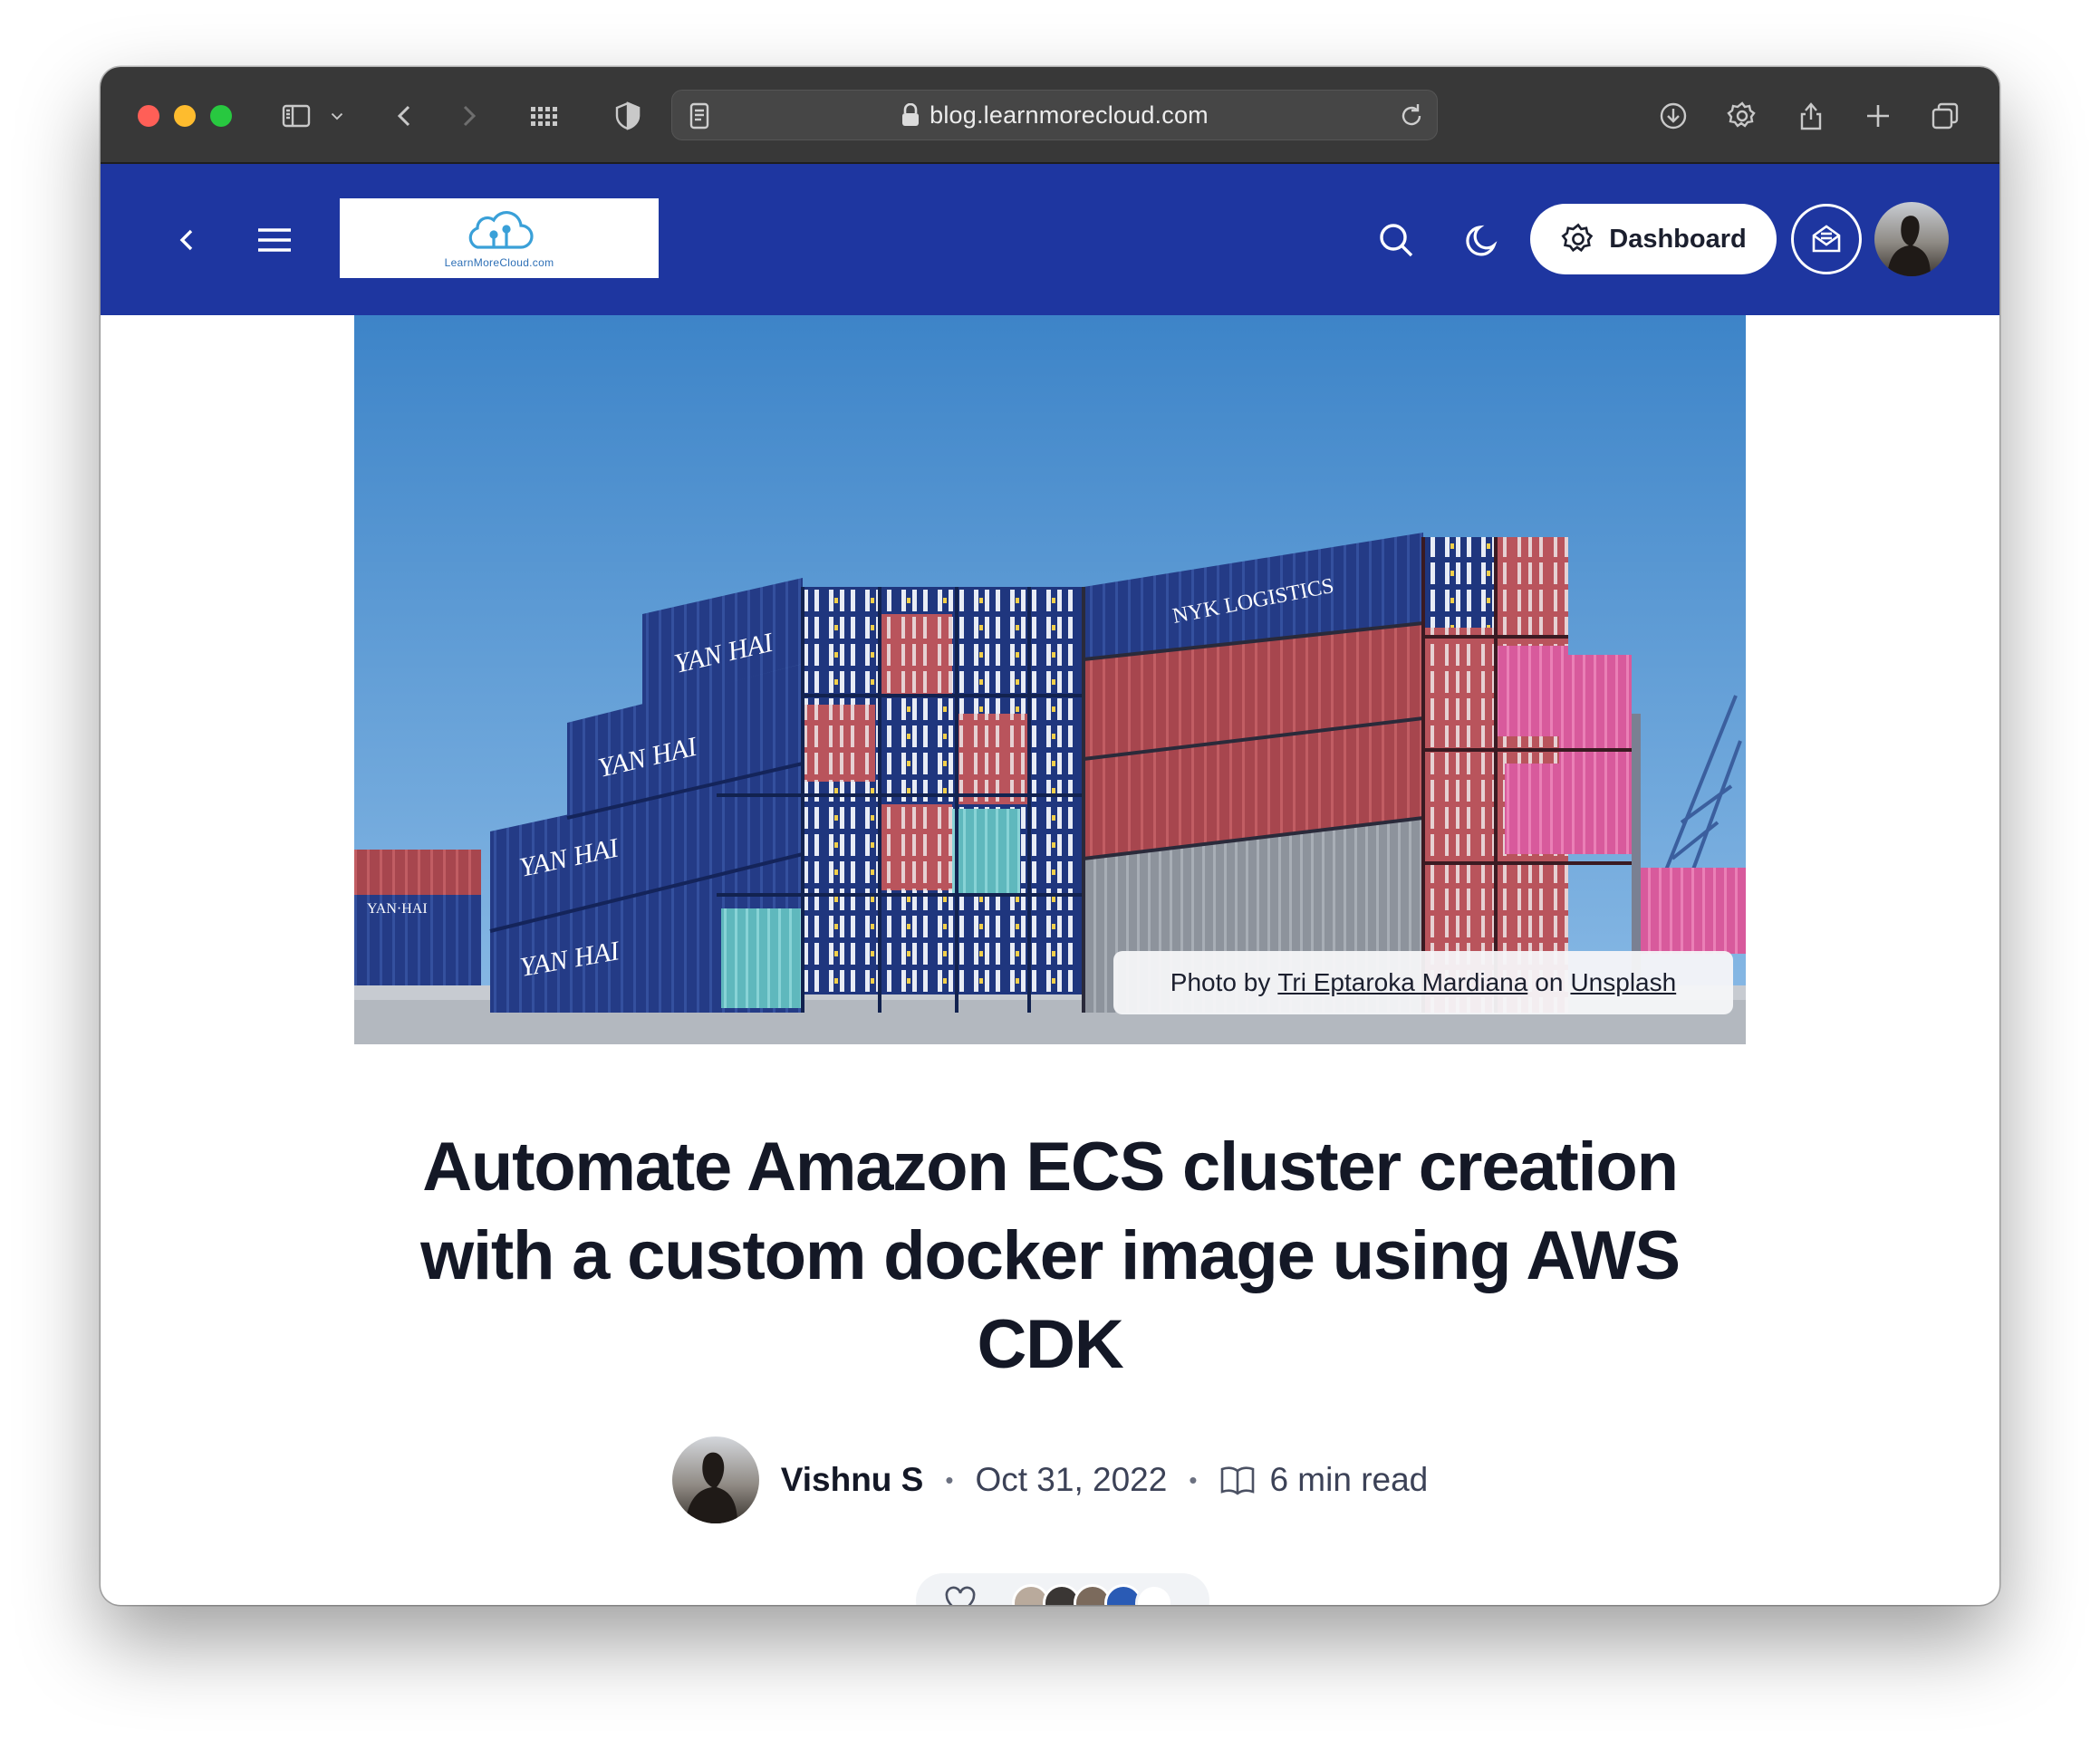  Describe the element at coordinates (960, 1594) in the screenshot. I see `heart-icon` at that location.